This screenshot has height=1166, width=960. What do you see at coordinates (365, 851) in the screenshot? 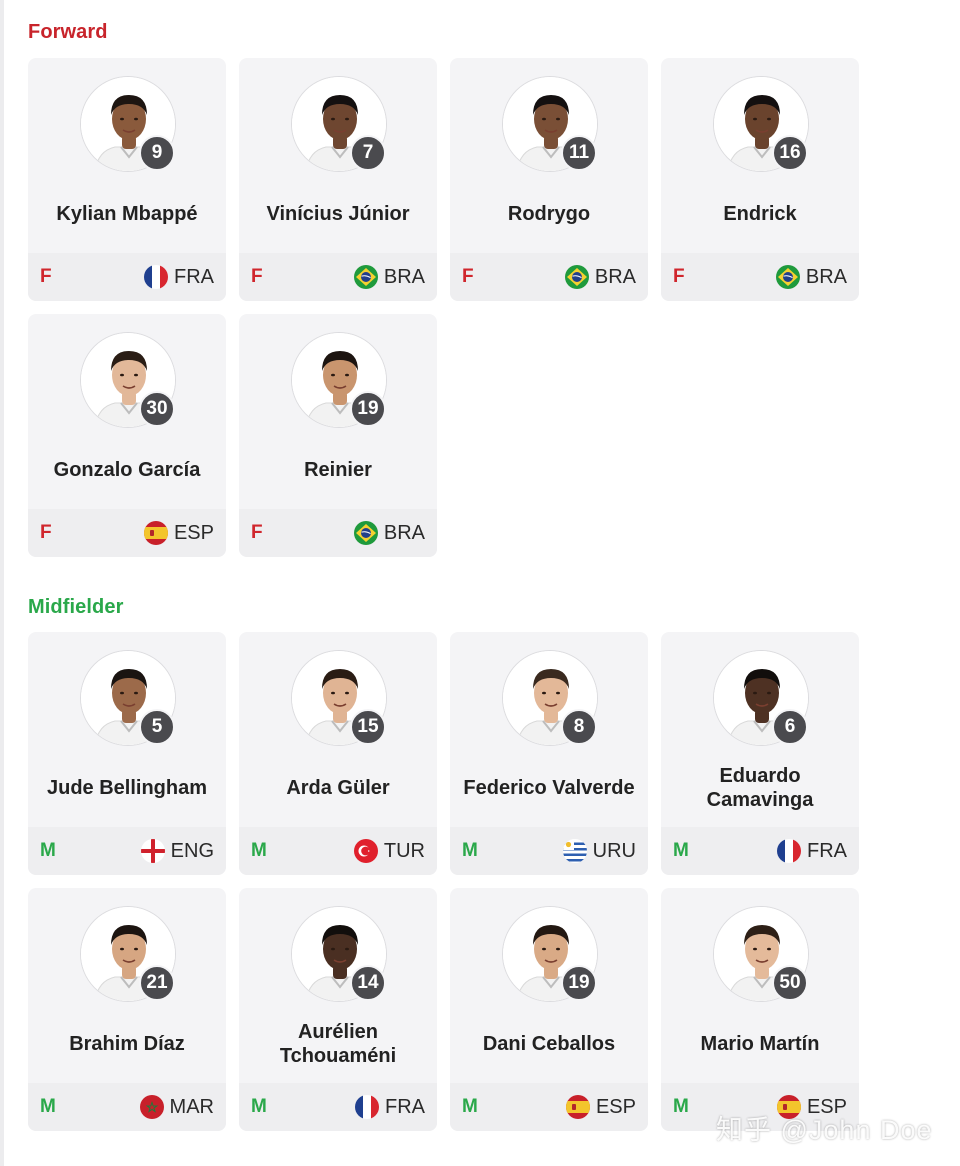
I see `tr-flag-icon` at bounding box center [365, 851].